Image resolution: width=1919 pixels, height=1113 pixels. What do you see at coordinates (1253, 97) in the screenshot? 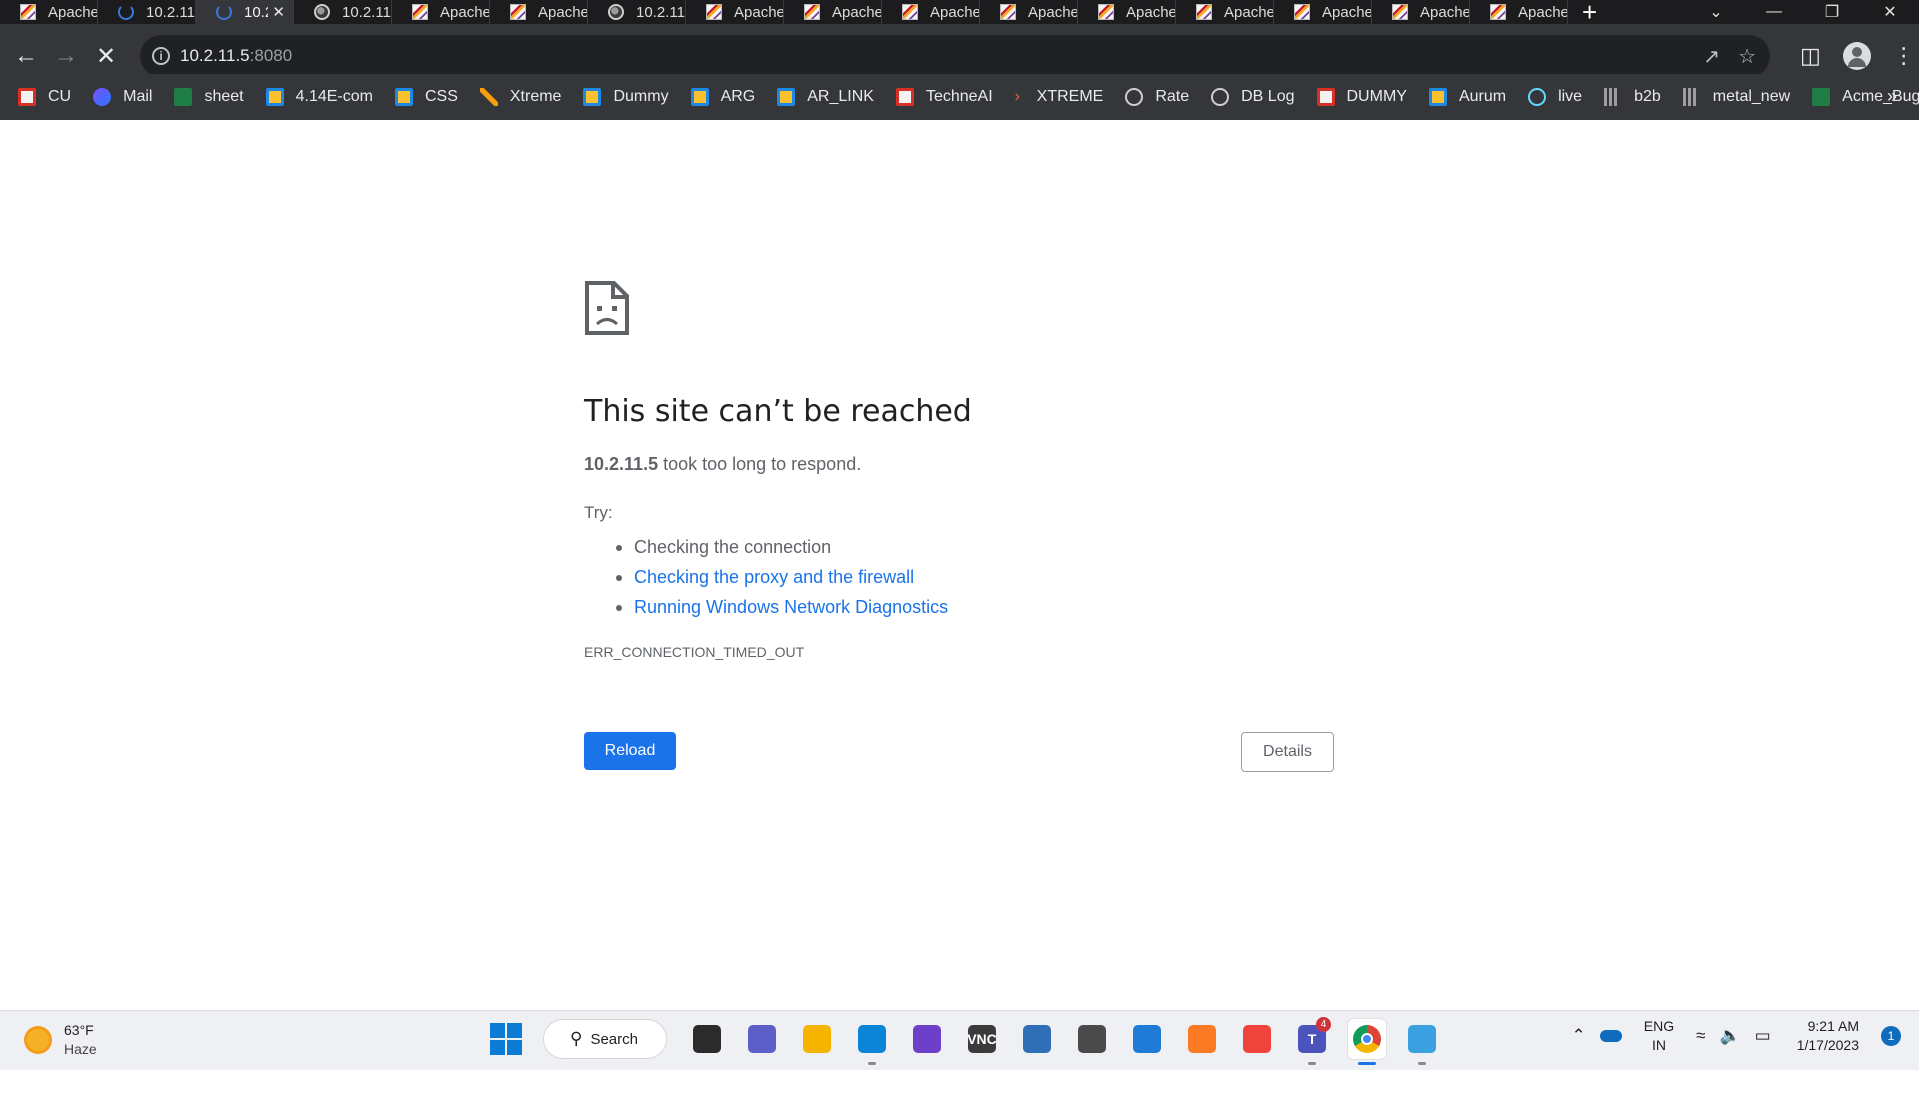
I see `bookmark-item: DB Log` at bounding box center [1253, 97].